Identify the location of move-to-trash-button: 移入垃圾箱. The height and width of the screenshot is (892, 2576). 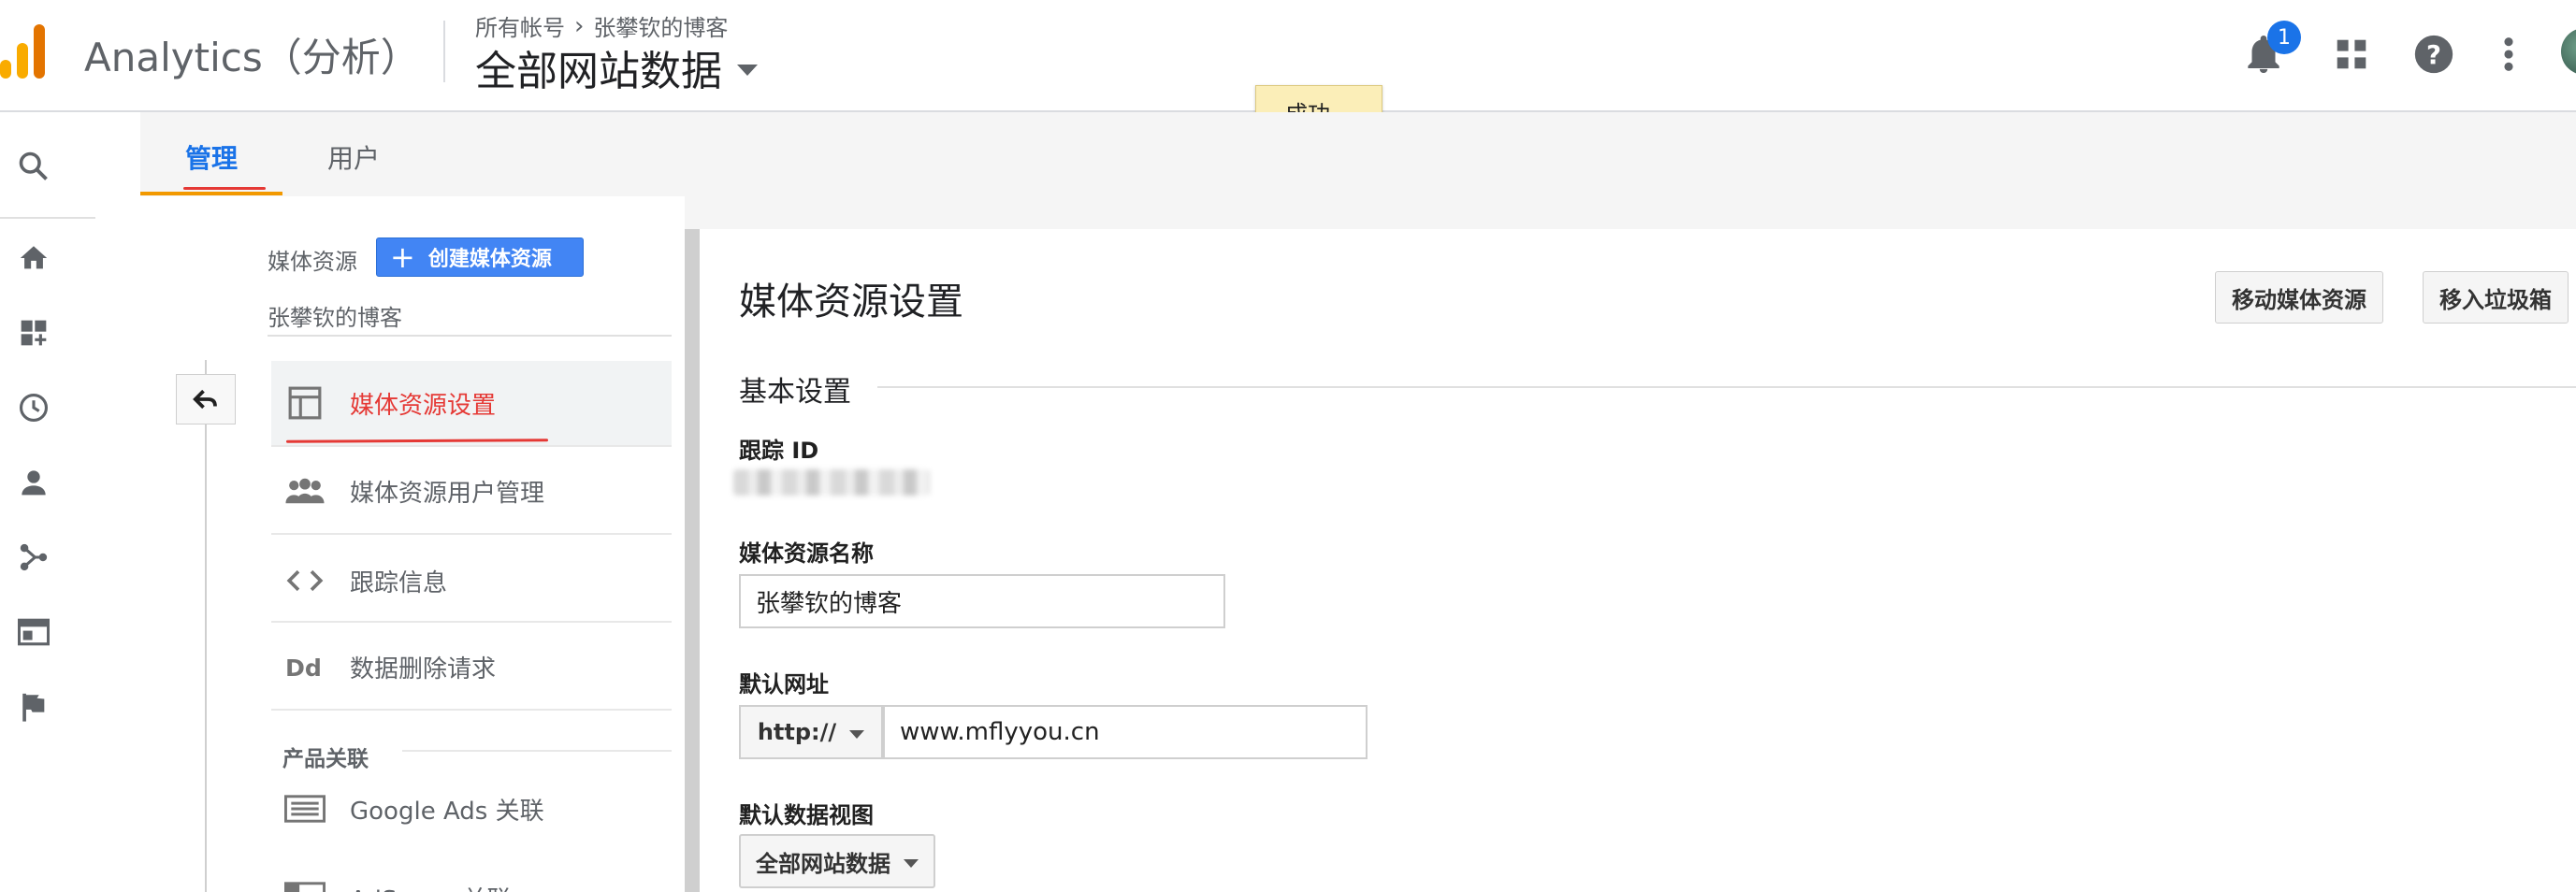
(2496, 297).